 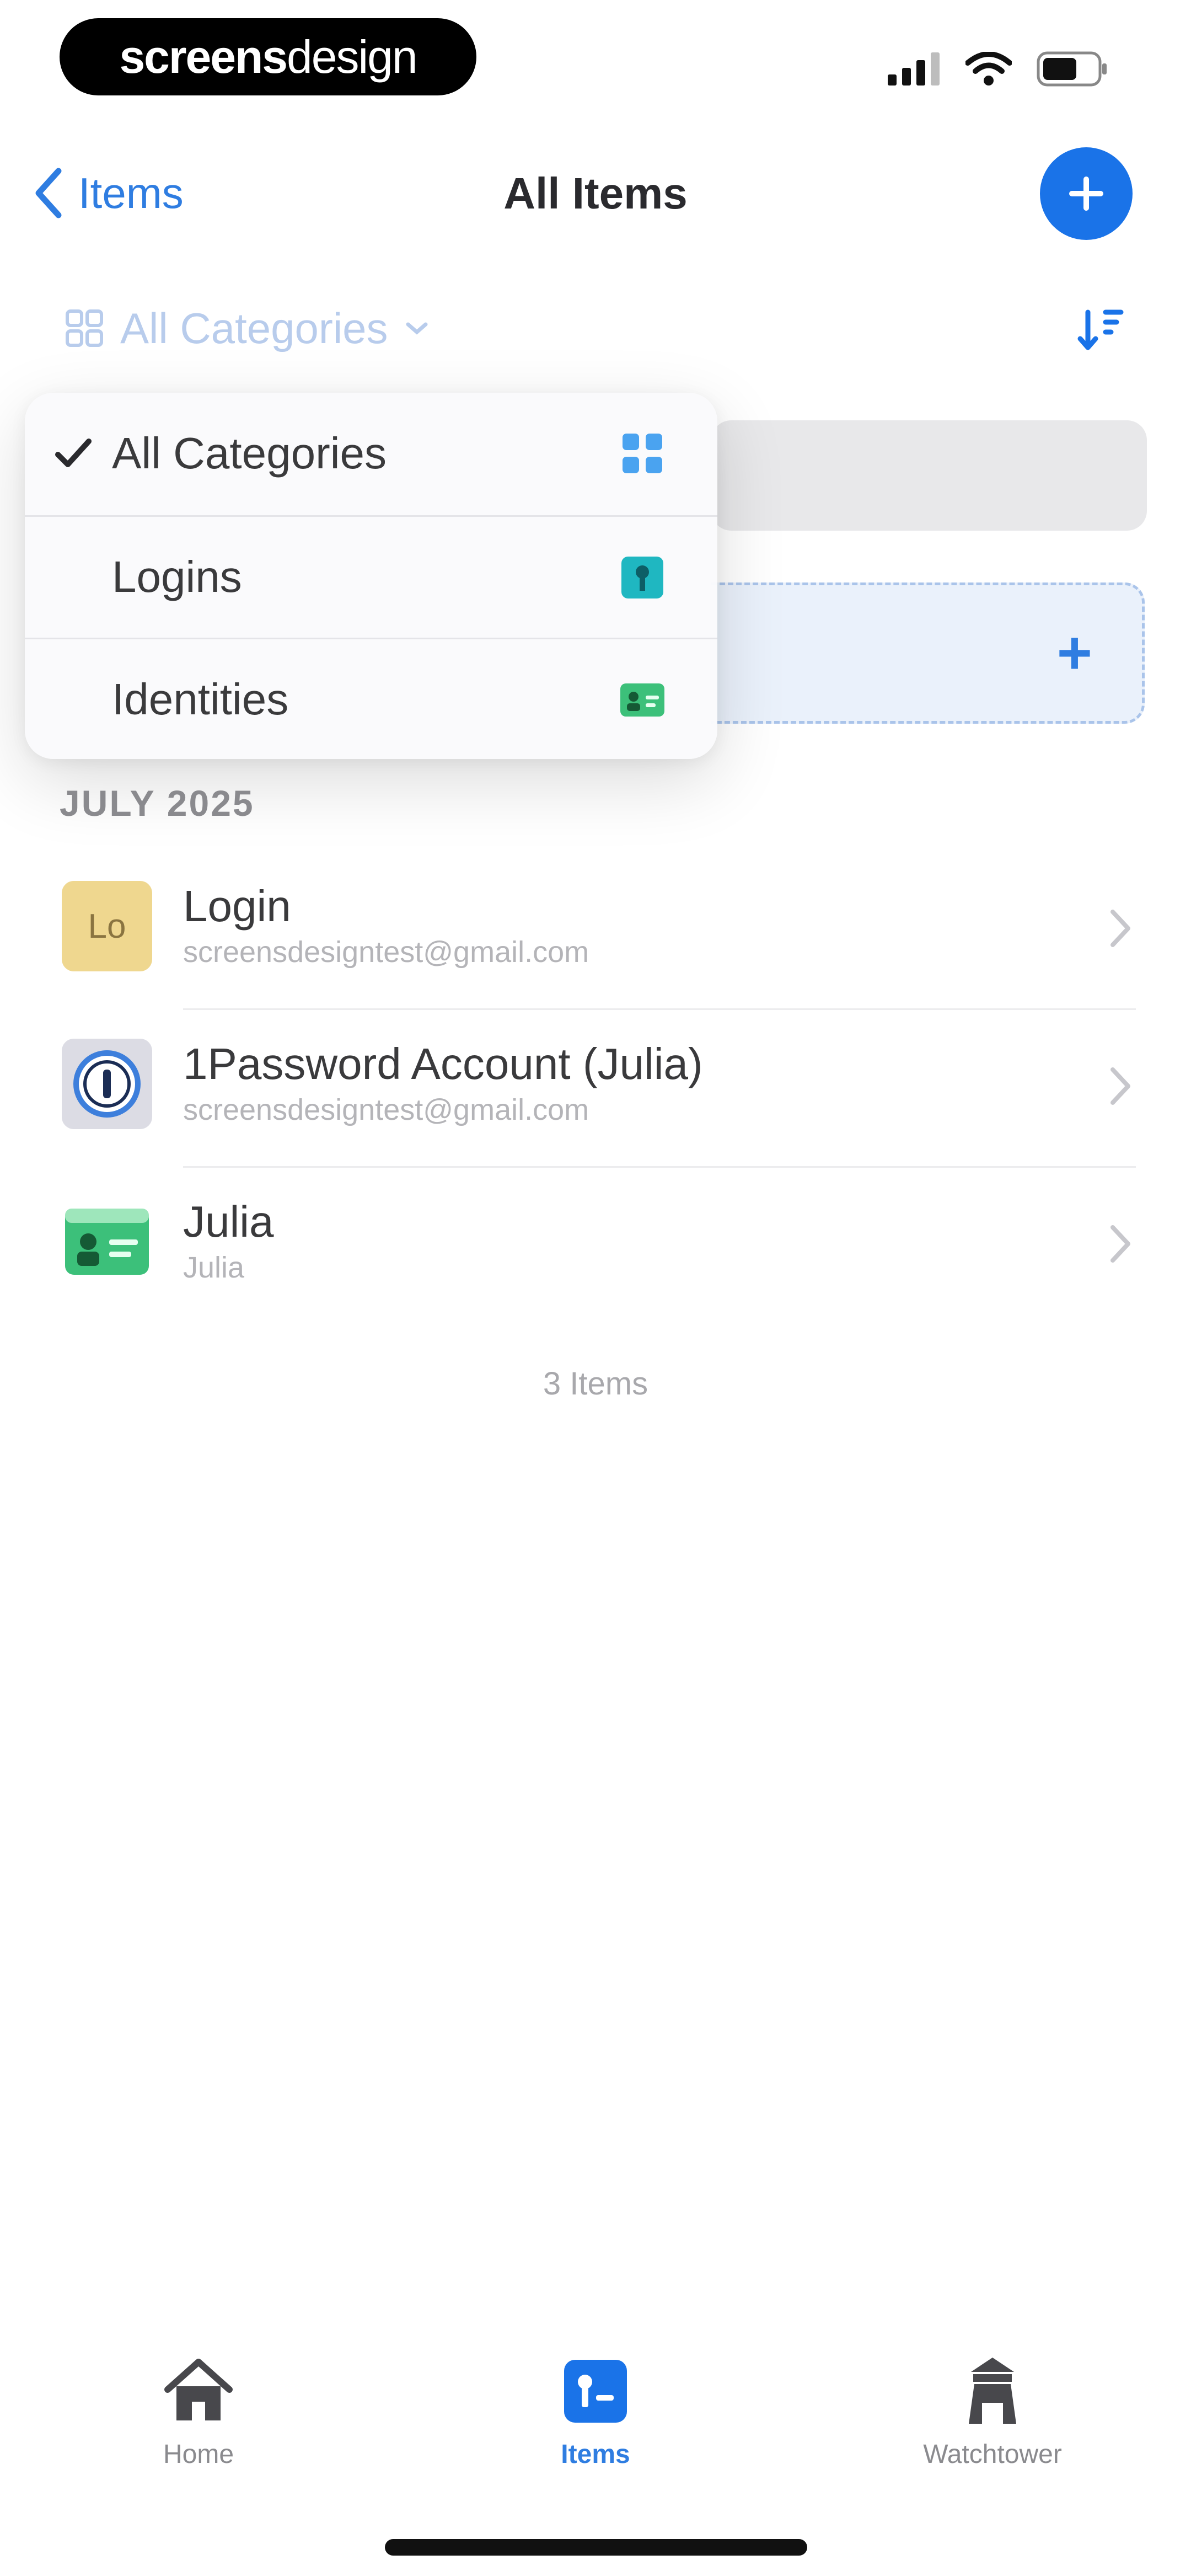 What do you see at coordinates (988, 68) in the screenshot?
I see `wifi-icon` at bounding box center [988, 68].